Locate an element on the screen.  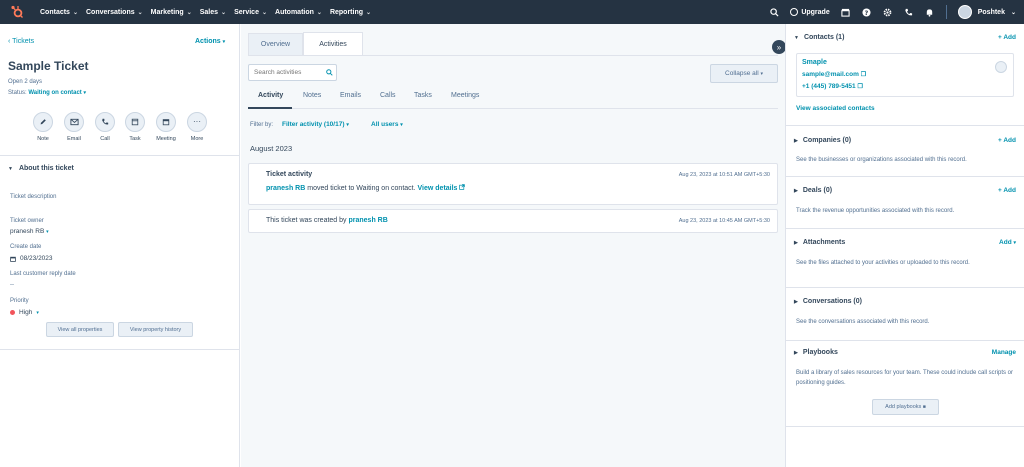
owner-name: pranesh RB is located at coordinates (27, 231).